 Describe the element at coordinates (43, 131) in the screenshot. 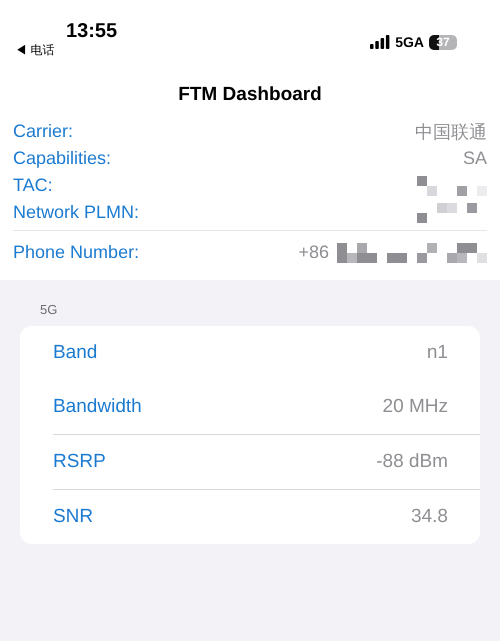

I see `info-label: Carrier:` at that location.